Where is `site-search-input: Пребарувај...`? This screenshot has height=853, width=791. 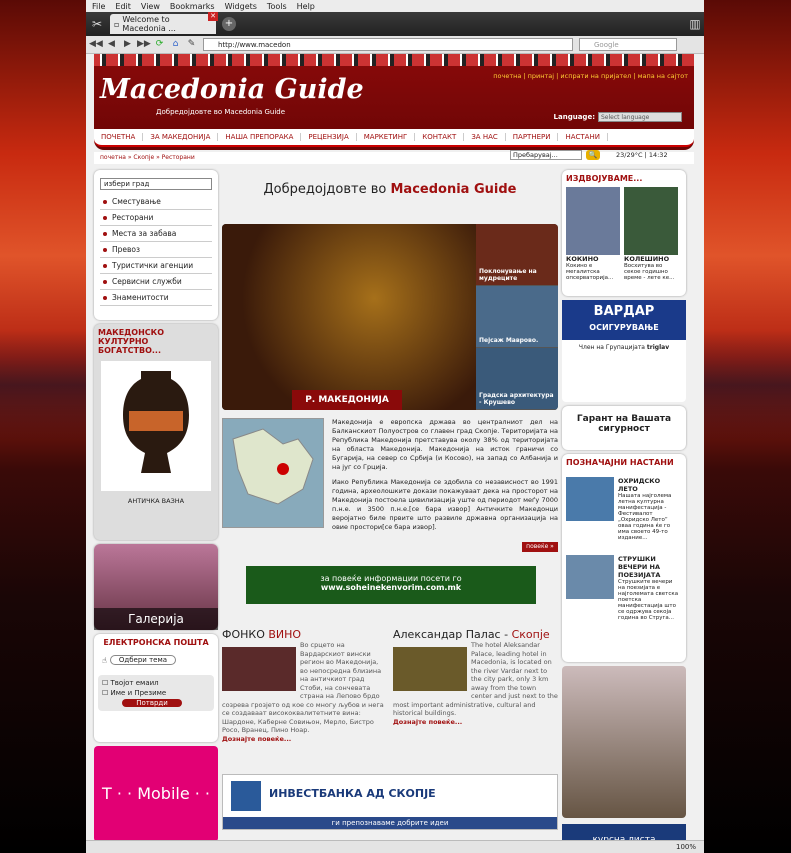 site-search-input: Пребарувај... is located at coordinates (546, 155).